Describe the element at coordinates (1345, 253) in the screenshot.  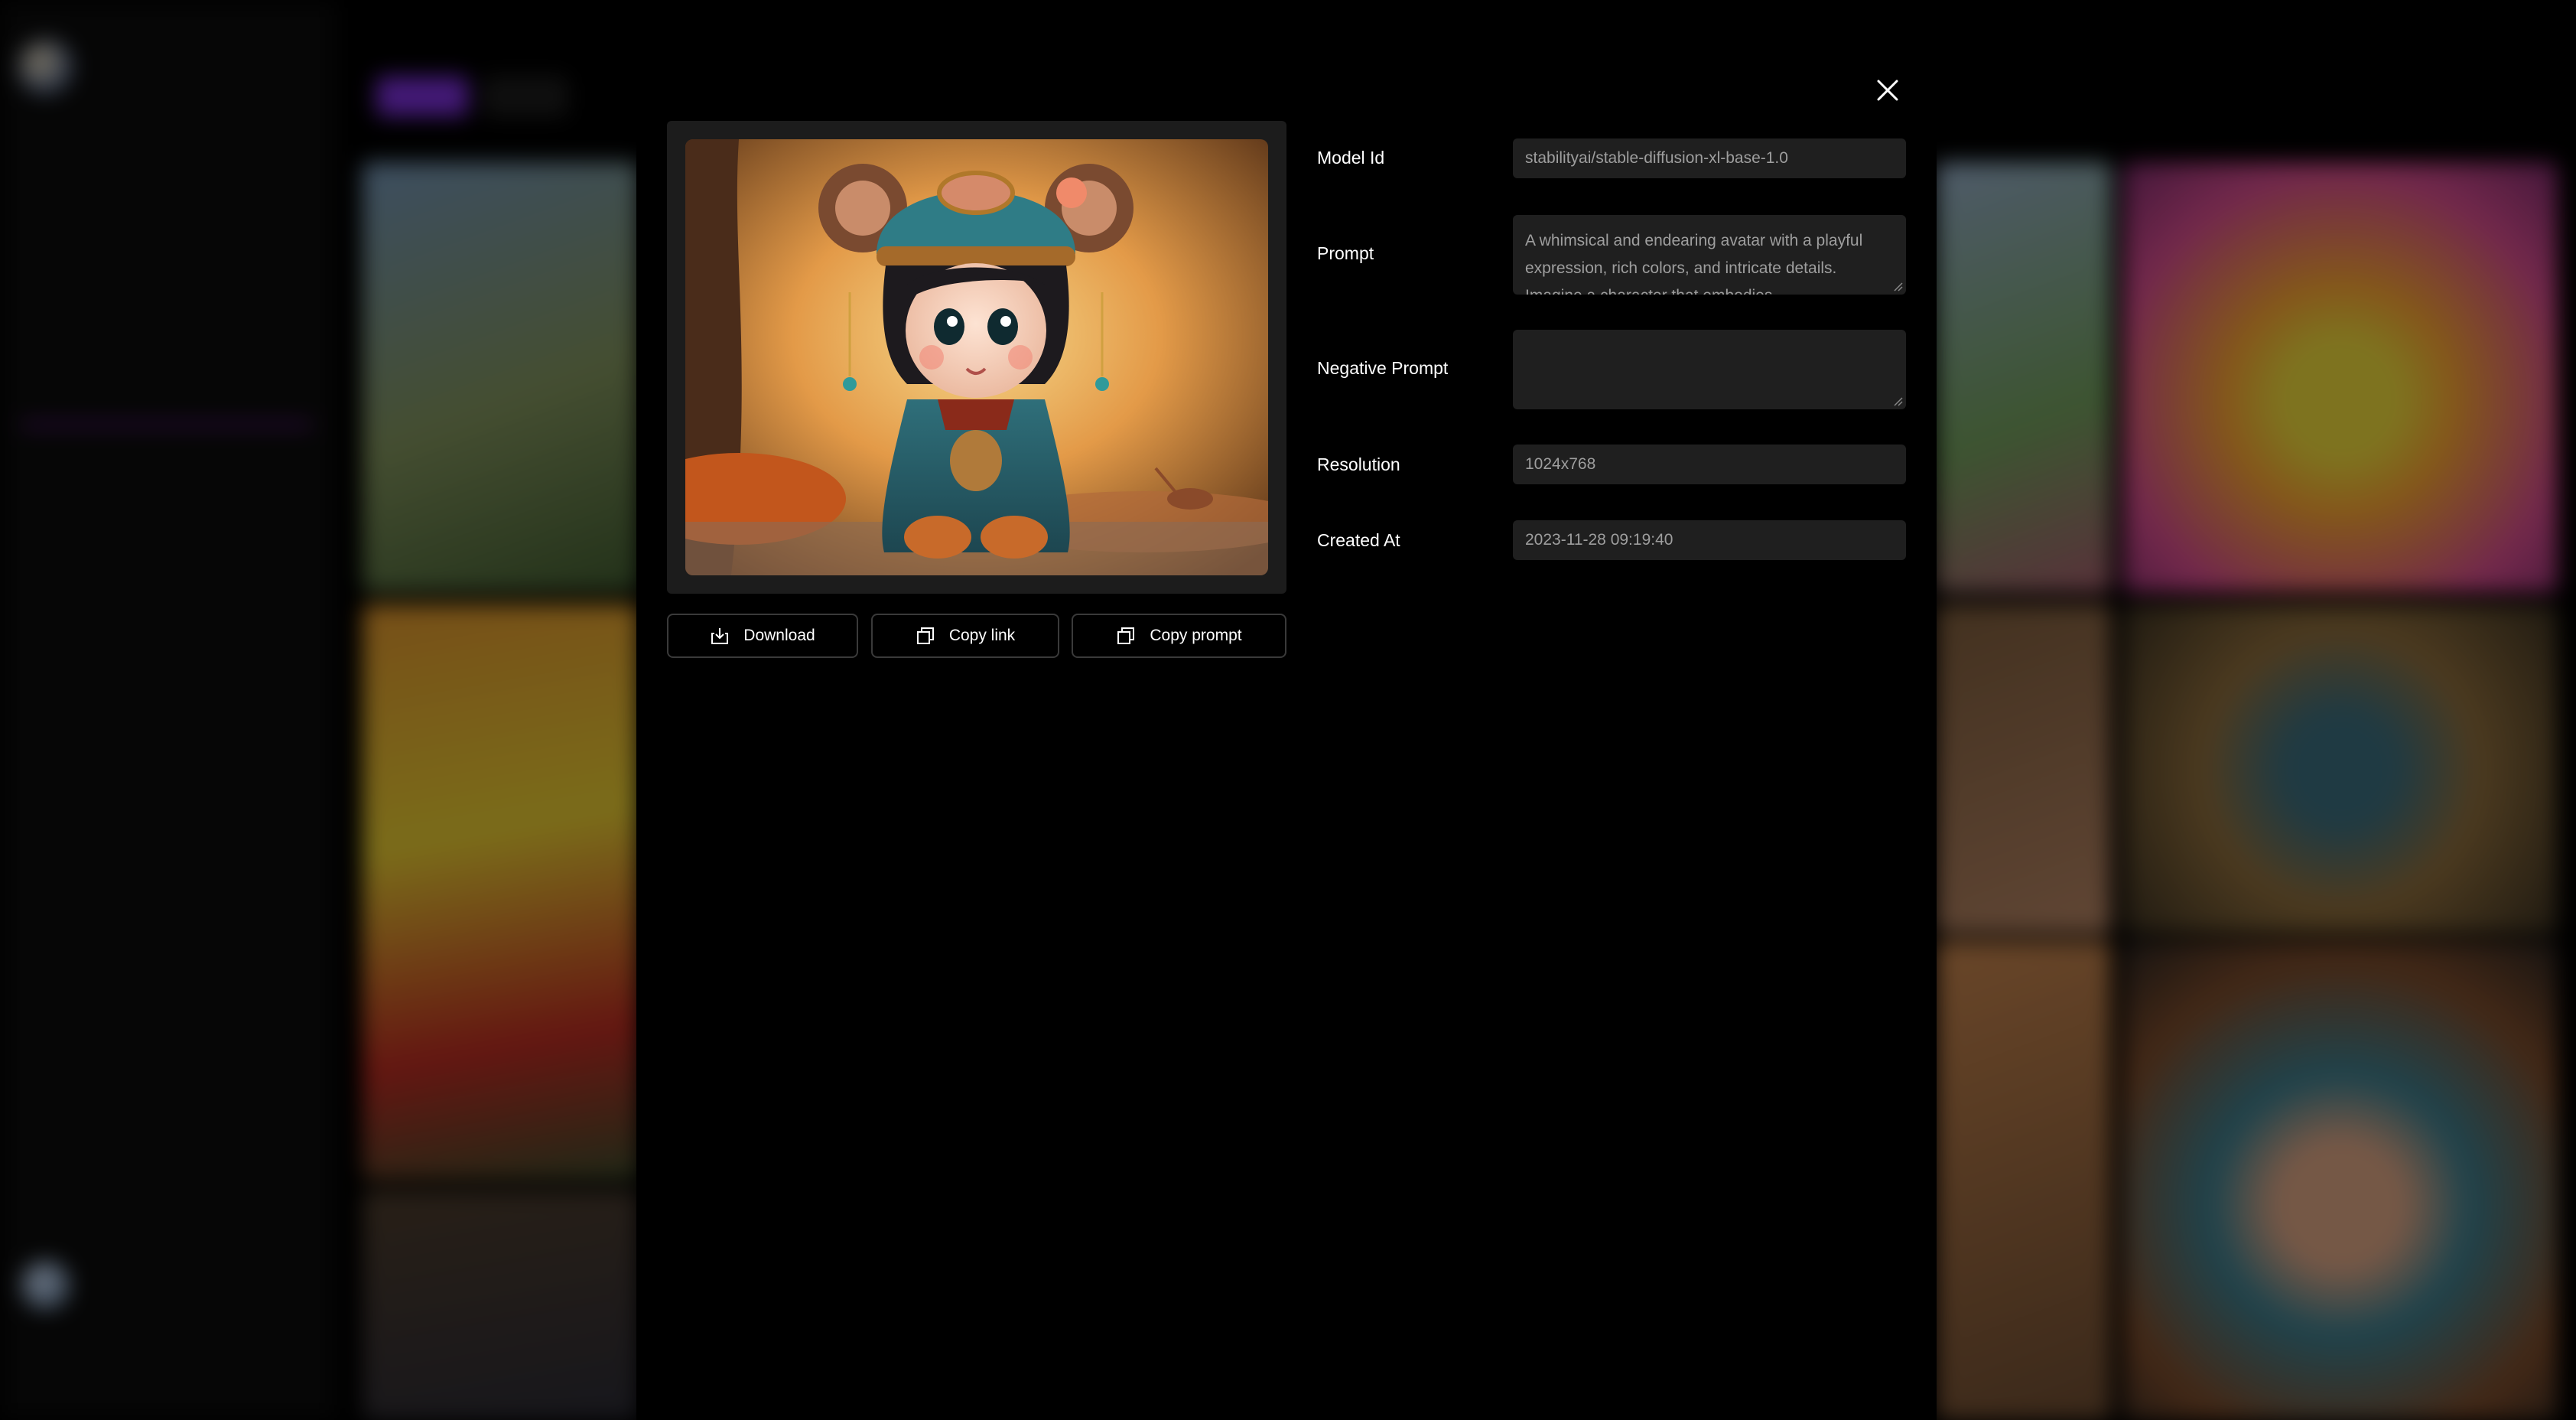
I see `prompt-label: Prompt` at that location.